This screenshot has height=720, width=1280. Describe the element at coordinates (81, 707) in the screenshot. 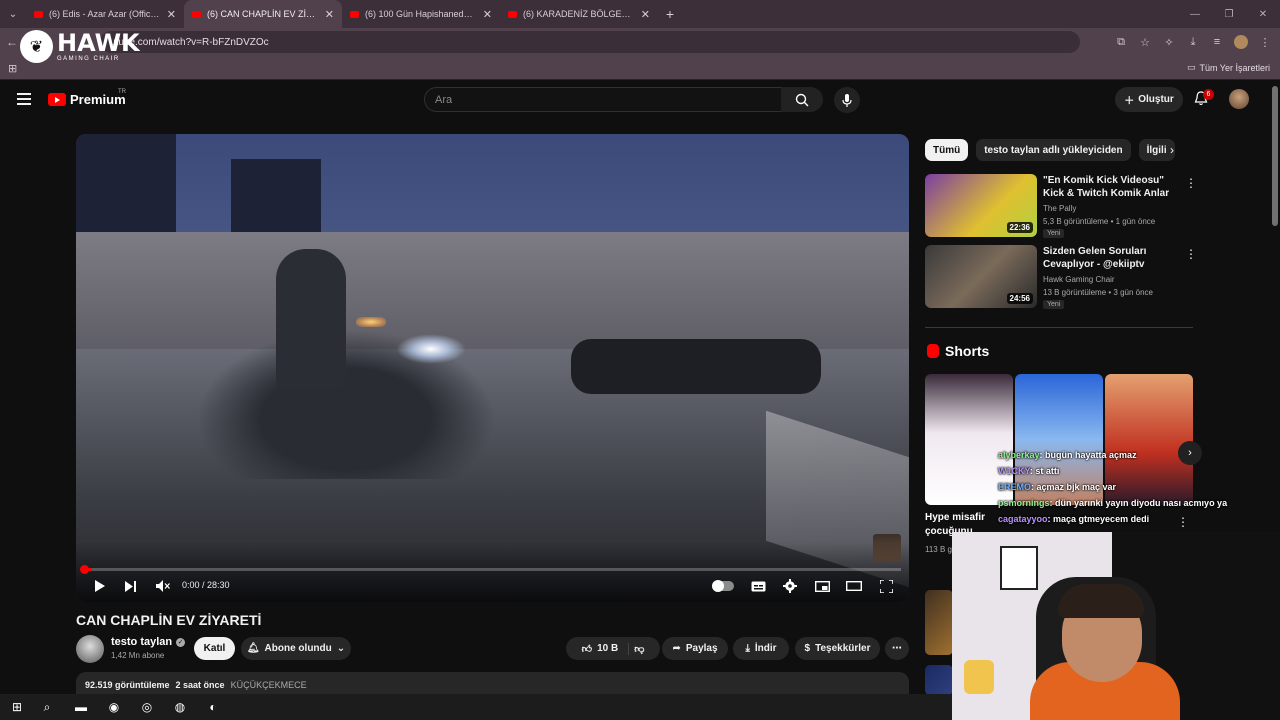

I see `file-explorer-icon: ▬` at that location.